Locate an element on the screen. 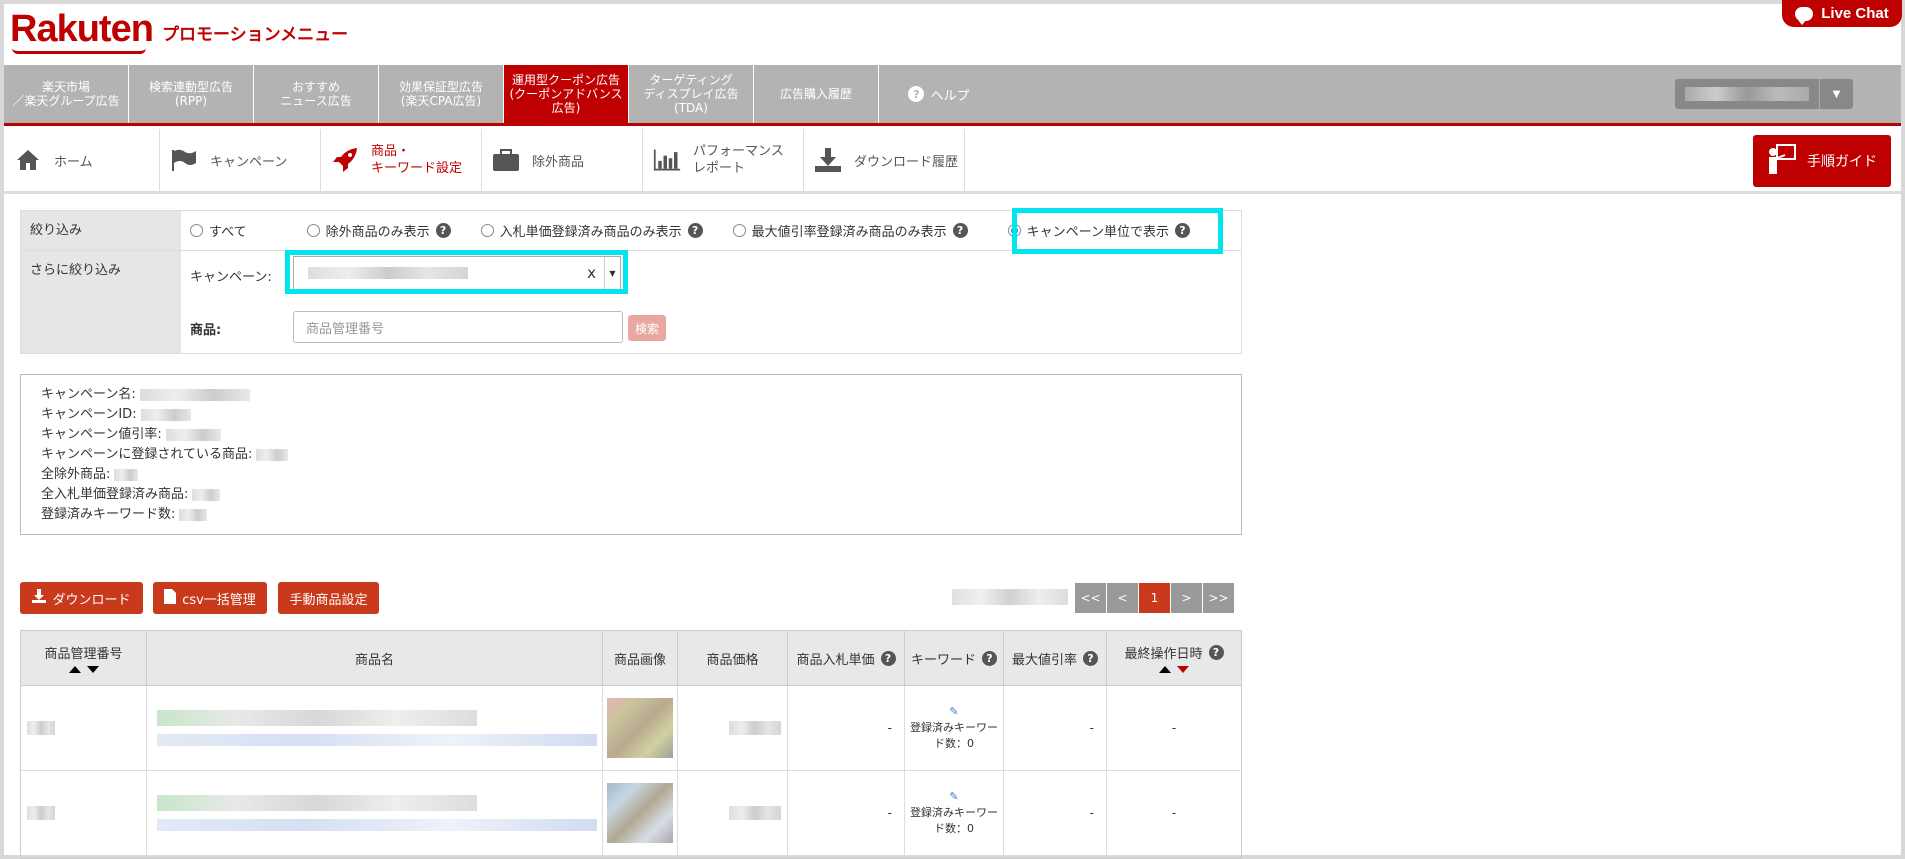 Image resolution: width=1905 pixels, height=859 pixels. col-price: 商品価格 is located at coordinates (733, 658).